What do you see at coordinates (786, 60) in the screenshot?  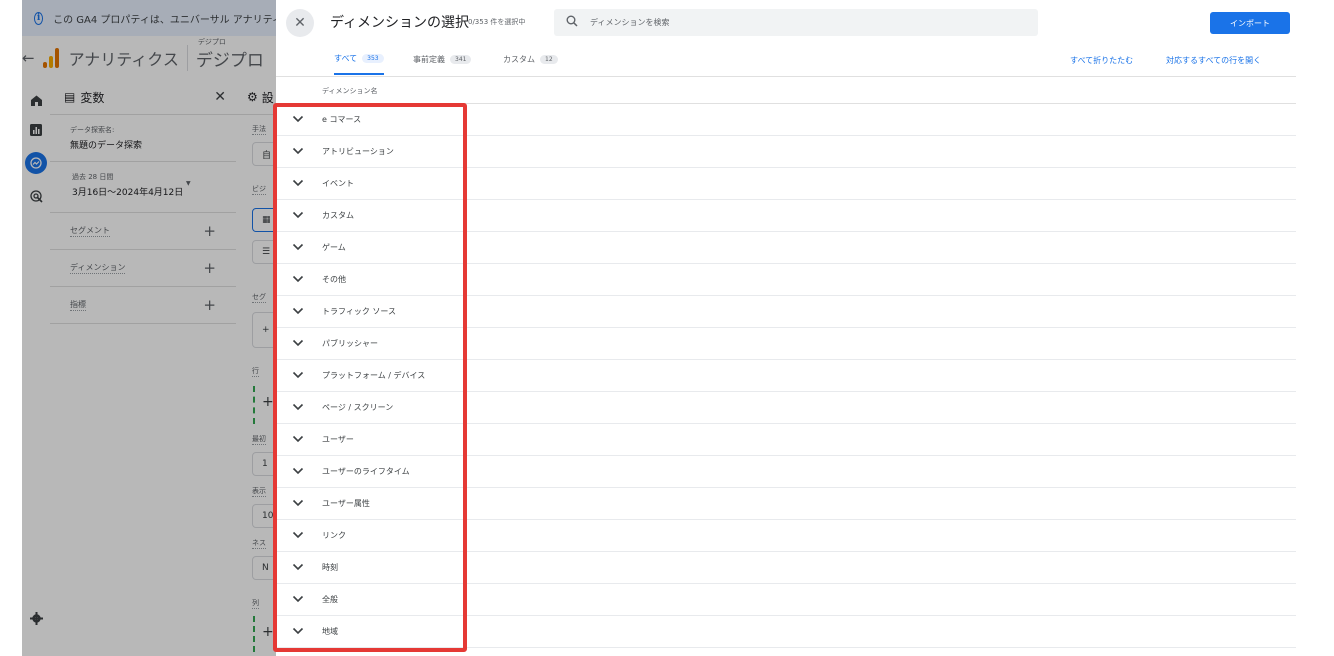 I see `dimension-tabs: すべて 353 事前定義 341 カスタム 12` at bounding box center [786, 60].